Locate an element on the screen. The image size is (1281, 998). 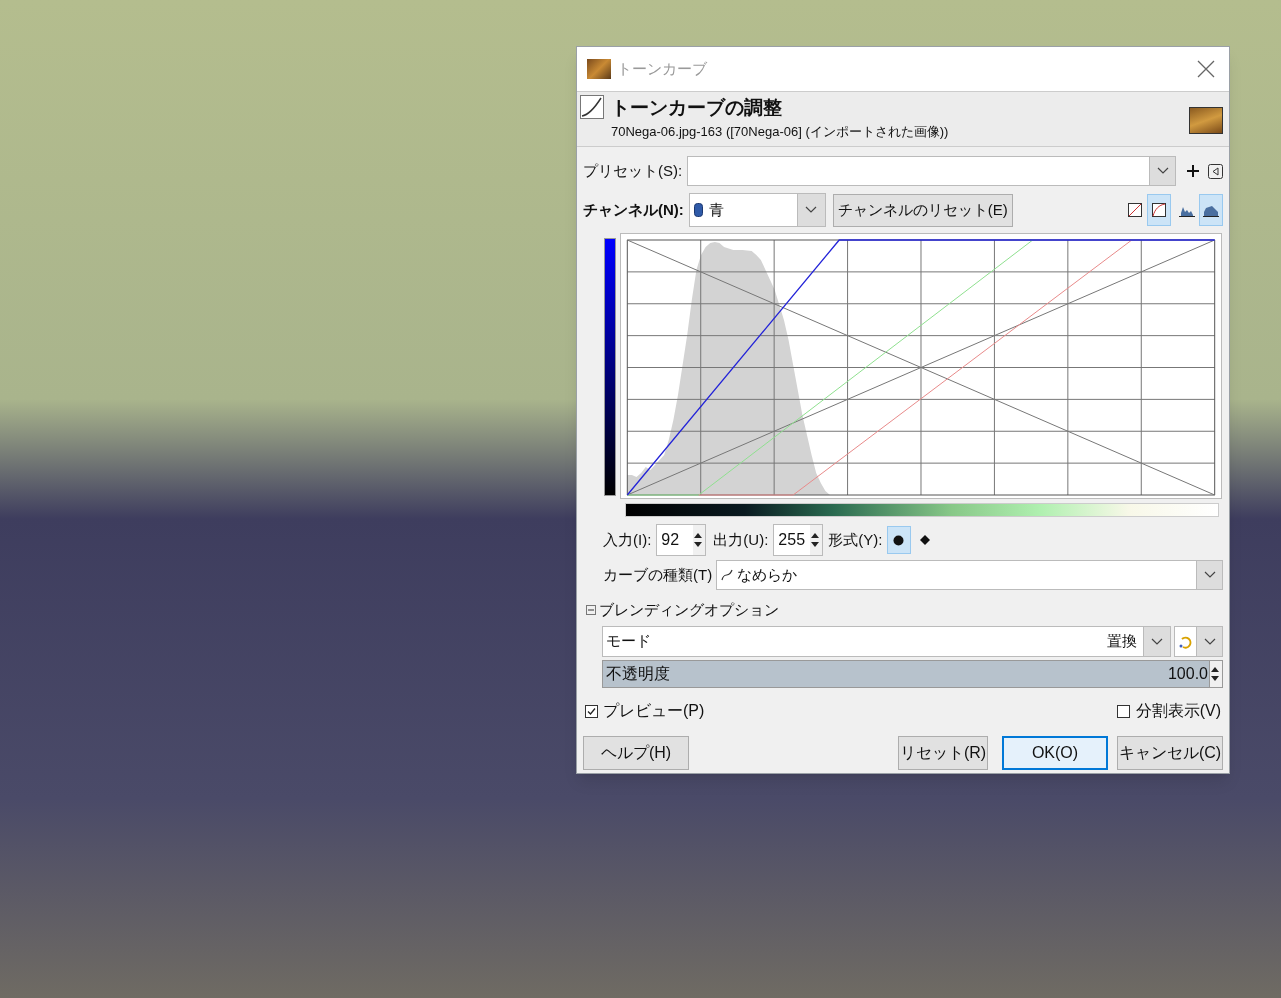
dialog-button: キャンセル(C) is located at coordinates (1170, 753).